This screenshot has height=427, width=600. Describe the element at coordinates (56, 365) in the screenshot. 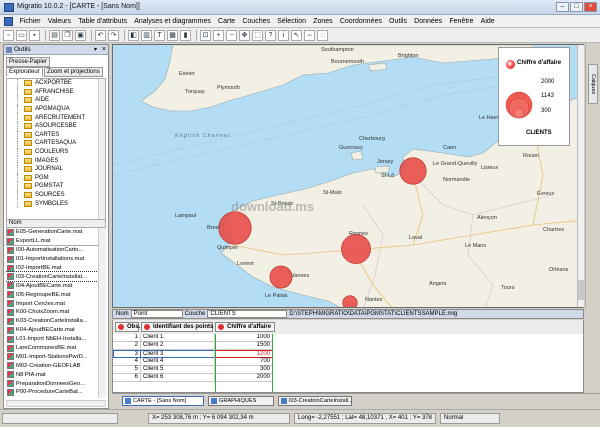

I see `file-item: M02-Creation-GEOFLAB` at that location.